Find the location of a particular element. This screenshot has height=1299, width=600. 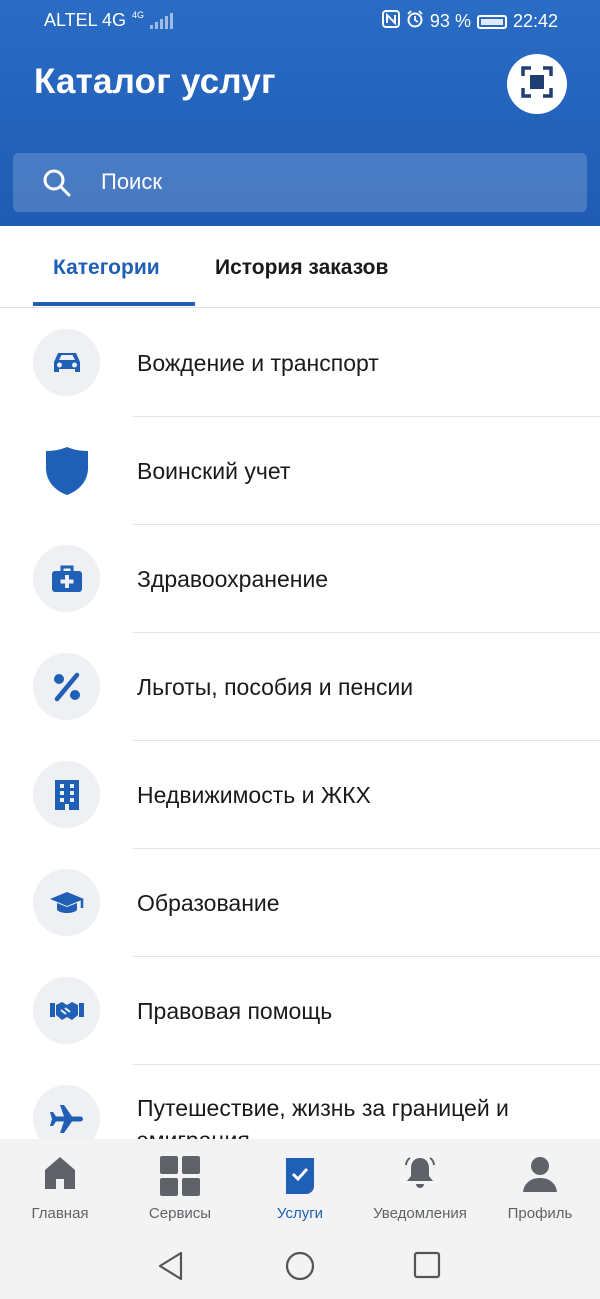

nav-label: Профиль is located at coordinates (540, 1213).